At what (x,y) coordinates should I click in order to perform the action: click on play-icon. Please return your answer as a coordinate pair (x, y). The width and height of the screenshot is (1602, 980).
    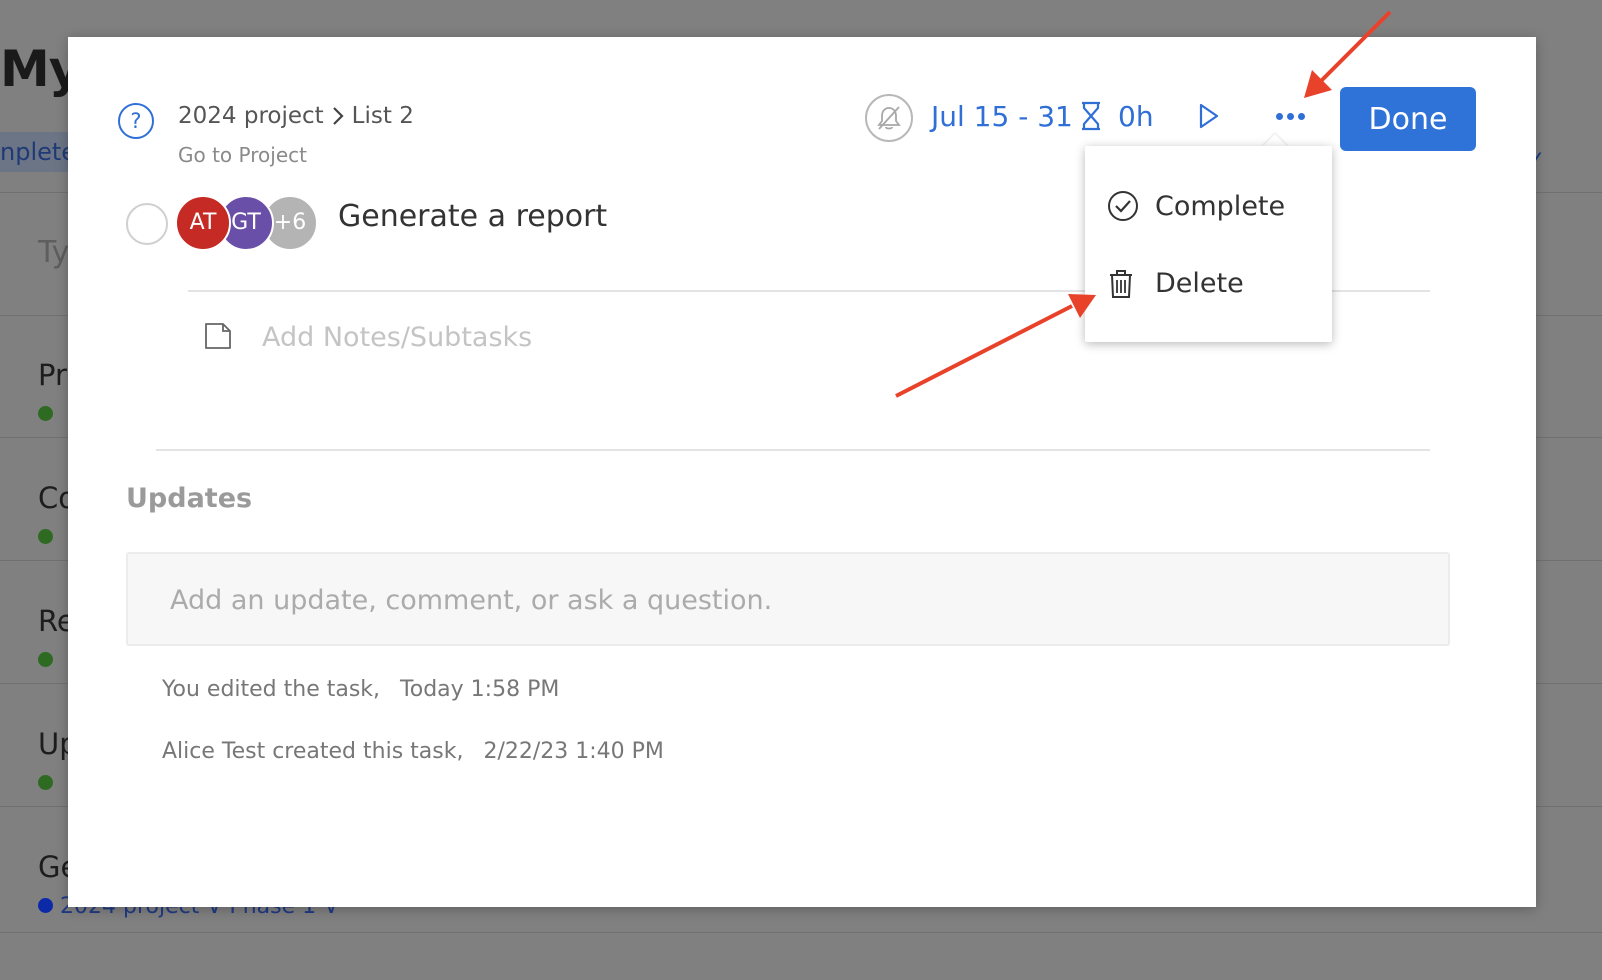
    Looking at the image, I should click on (1209, 118).